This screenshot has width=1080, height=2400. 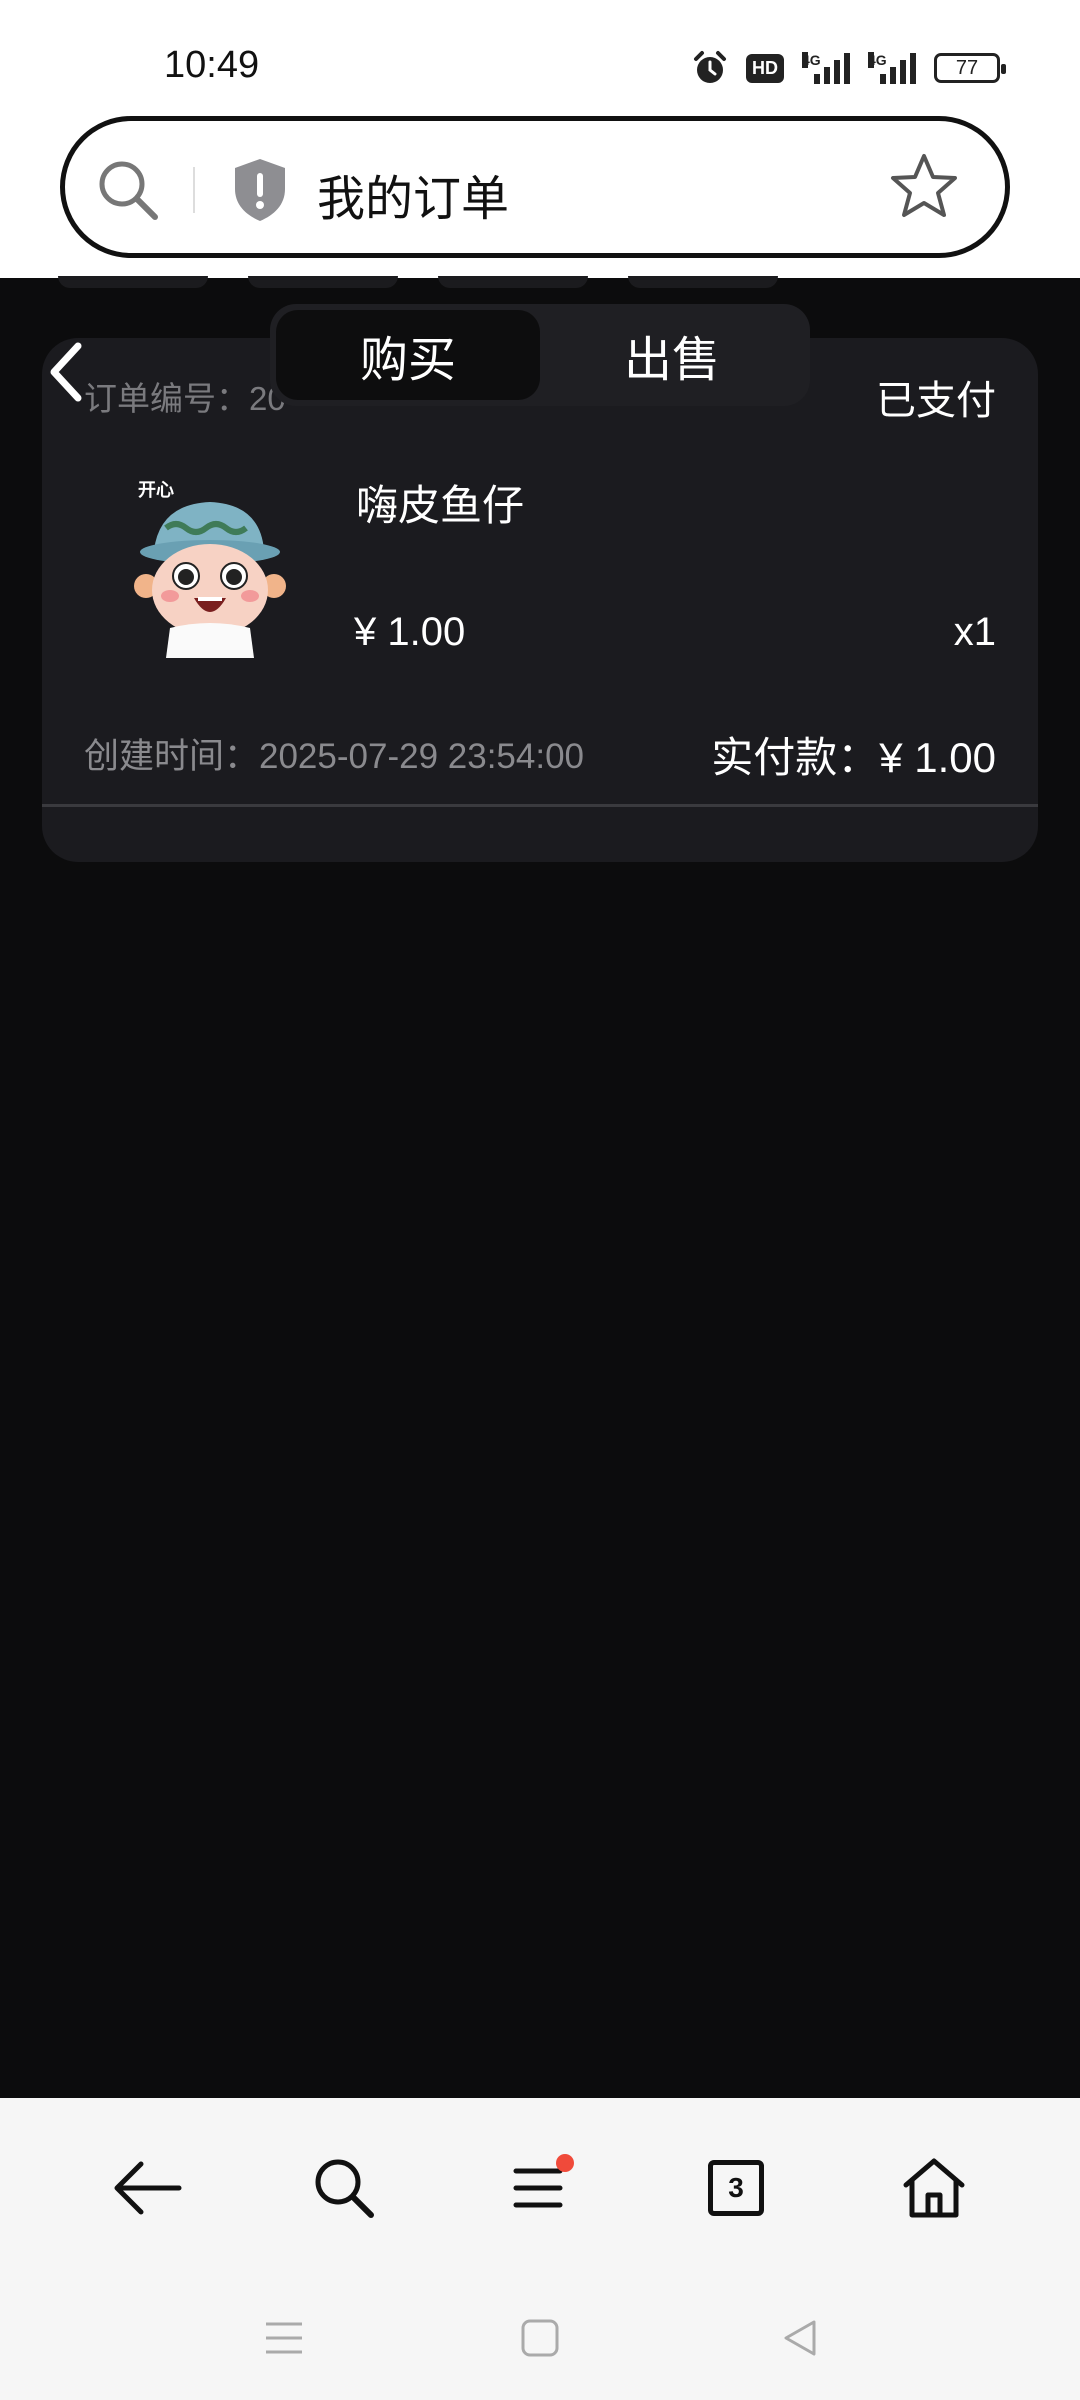 I want to click on created-time: 创建时间：2025-07-29 23:54:00, so click(x=334, y=756).